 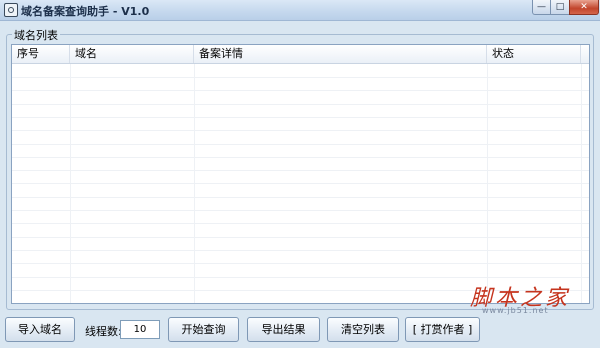 I want to click on column-header-details: 备案详情, so click(x=340, y=54).